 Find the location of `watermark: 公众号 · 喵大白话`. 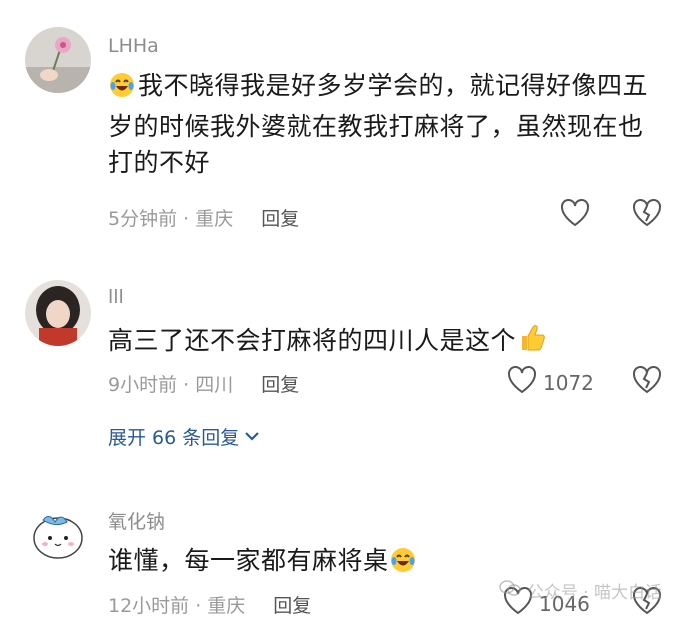

watermark: 公众号 · 喵大白话 is located at coordinates (580, 590).